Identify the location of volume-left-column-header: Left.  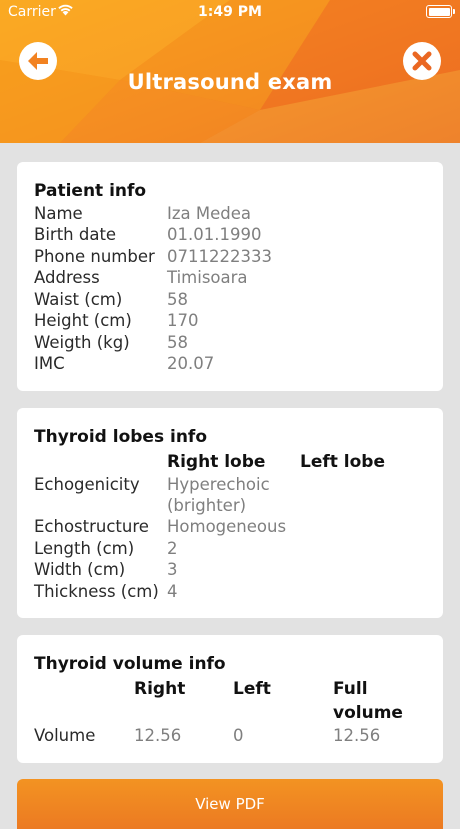
(252, 689).